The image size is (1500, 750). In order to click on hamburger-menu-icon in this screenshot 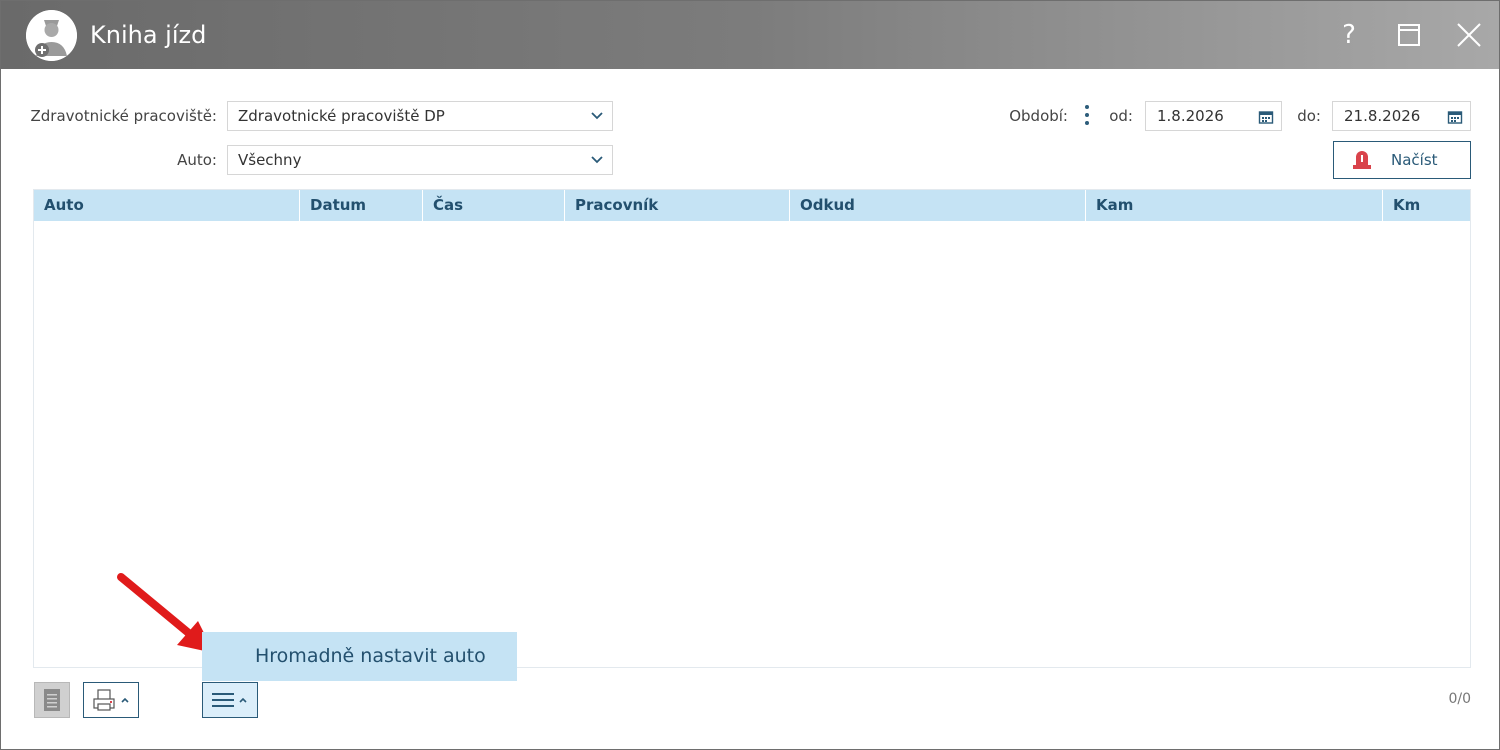, I will do `click(223, 700)`.